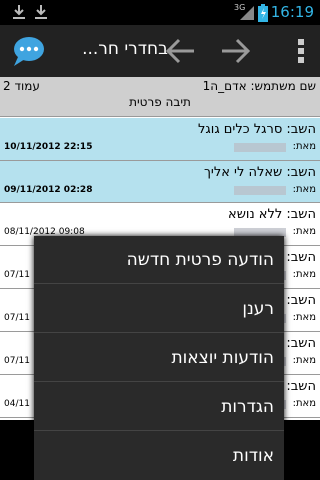  Describe the element at coordinates (247, 13) in the screenshot. I see `signal-icon` at that location.